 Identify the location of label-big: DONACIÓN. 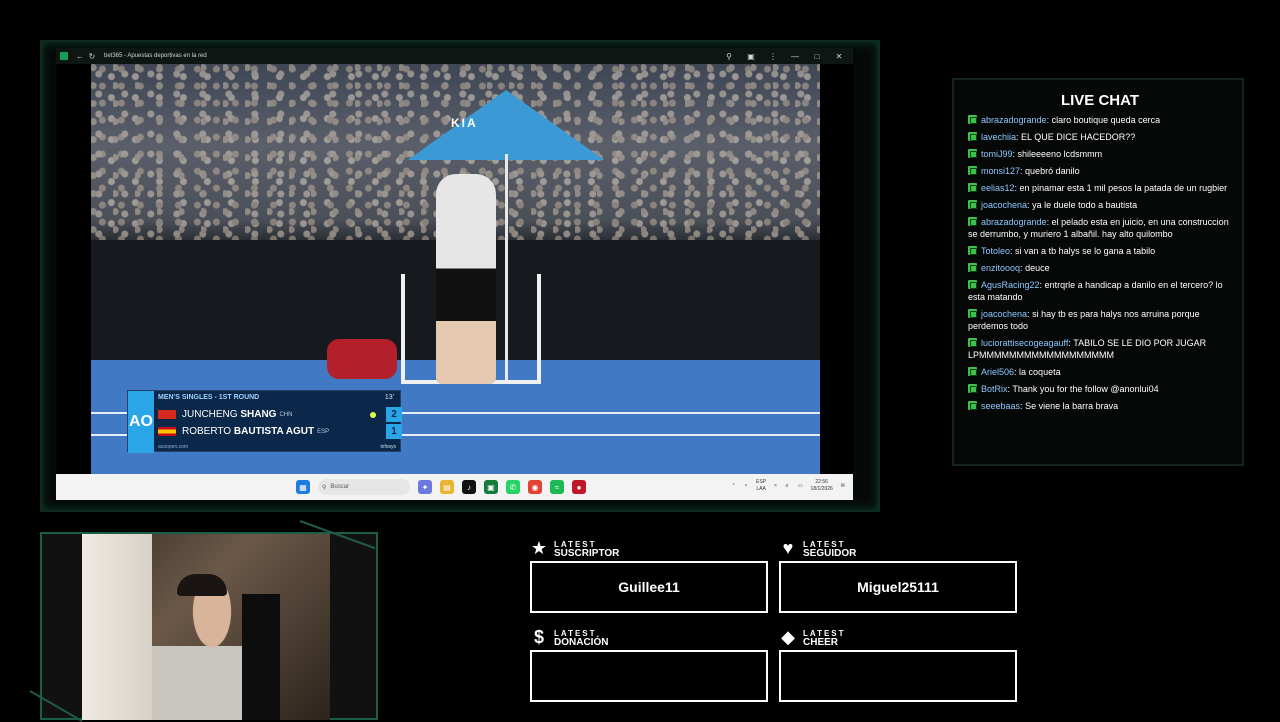
(581, 642).